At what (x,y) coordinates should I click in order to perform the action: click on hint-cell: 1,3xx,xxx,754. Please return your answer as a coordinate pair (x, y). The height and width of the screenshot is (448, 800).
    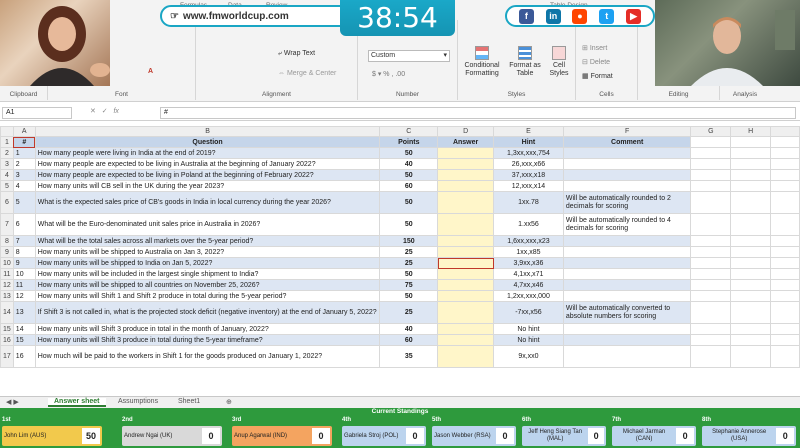
    Looking at the image, I should click on (528, 153).